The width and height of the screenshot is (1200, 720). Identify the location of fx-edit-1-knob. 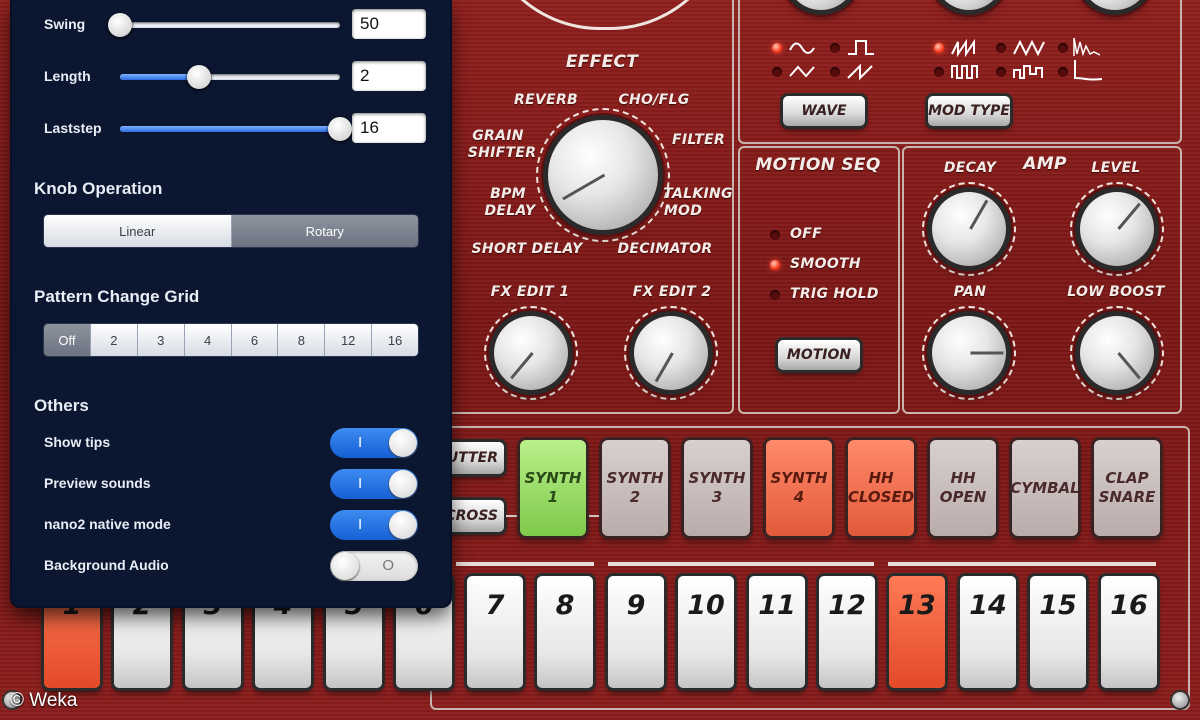
(531, 353).